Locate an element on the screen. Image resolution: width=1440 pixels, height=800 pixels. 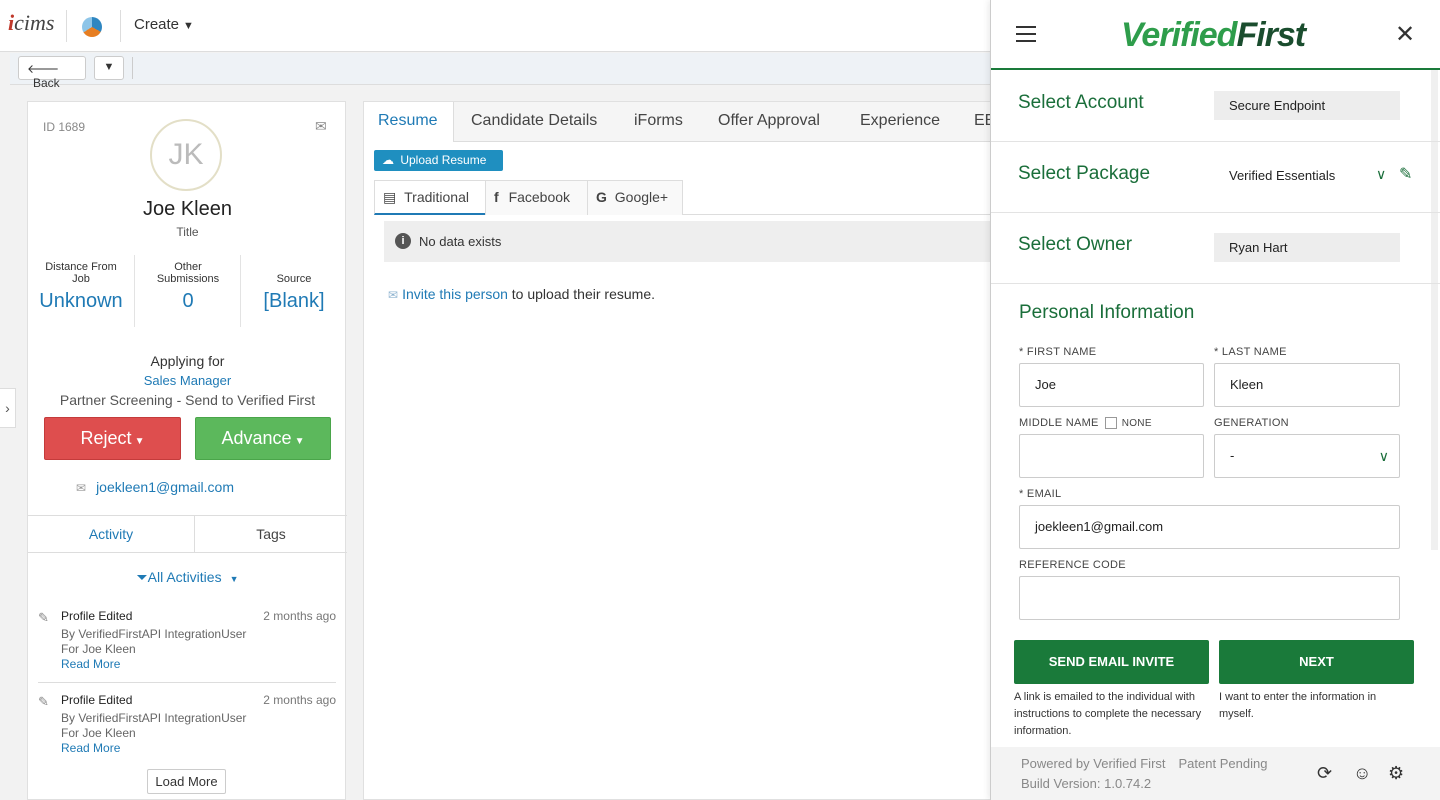
stat-label: Source is located at coordinates (294, 279).